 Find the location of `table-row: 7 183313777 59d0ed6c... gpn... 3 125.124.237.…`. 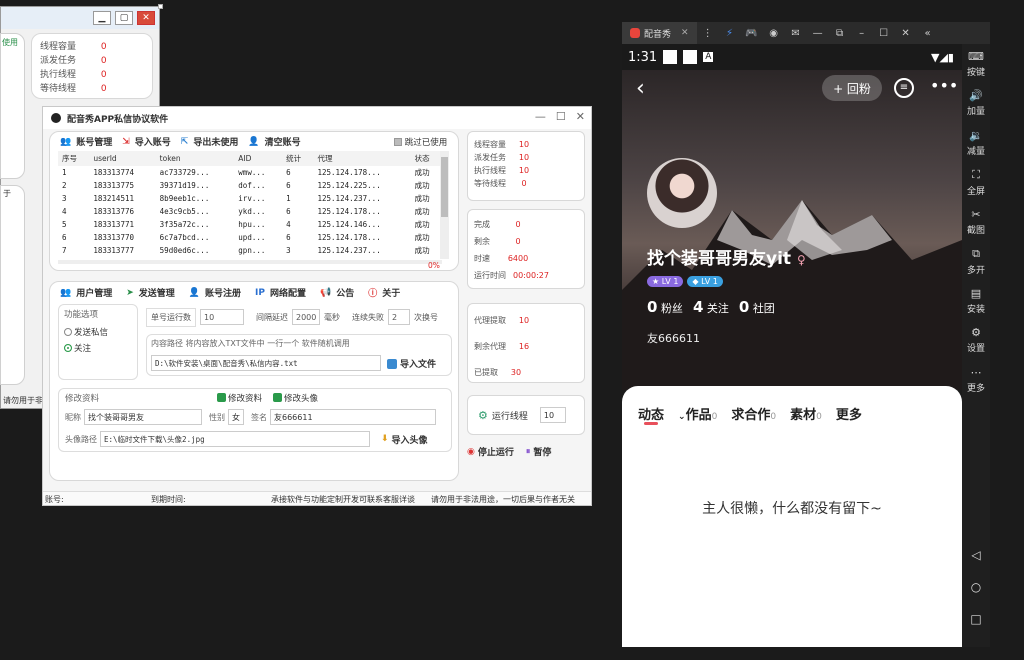

table-row: 7 183313777 59d0ed6c... gpn... 3 125.124.237.… is located at coordinates (250, 250).